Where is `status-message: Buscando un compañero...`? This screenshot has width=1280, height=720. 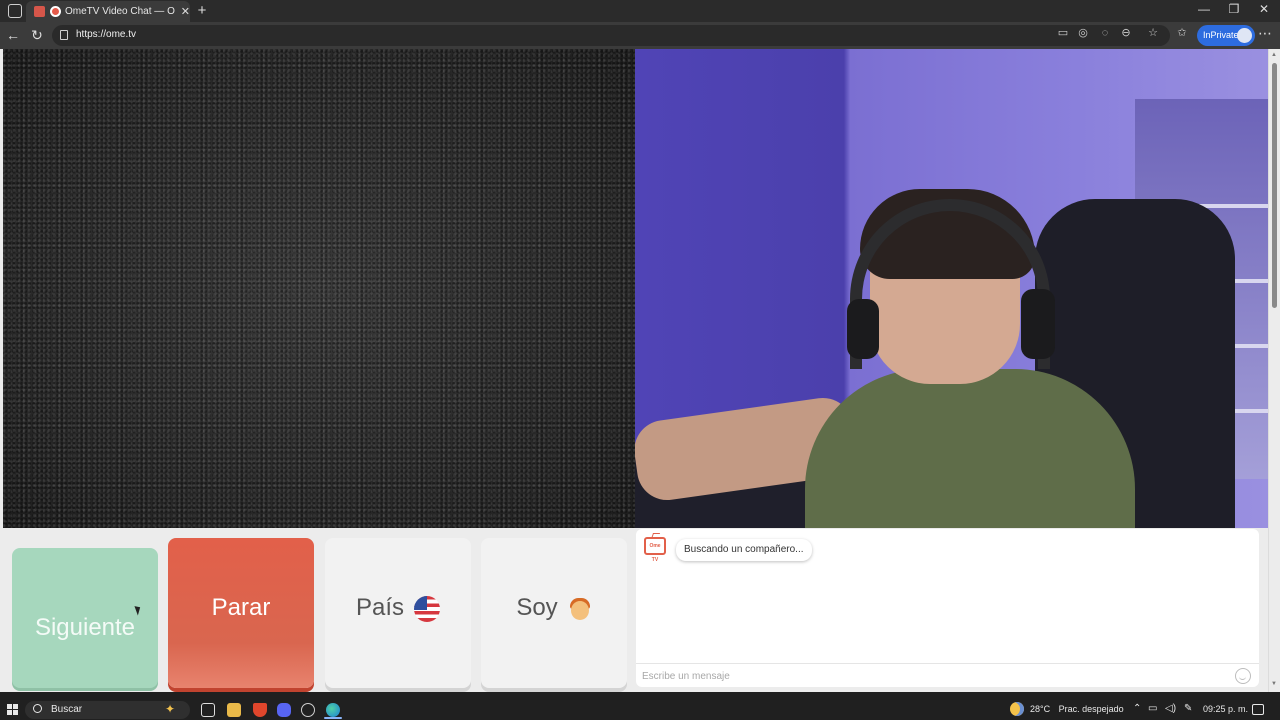
status-message: Buscando un compañero... is located at coordinates (744, 550).